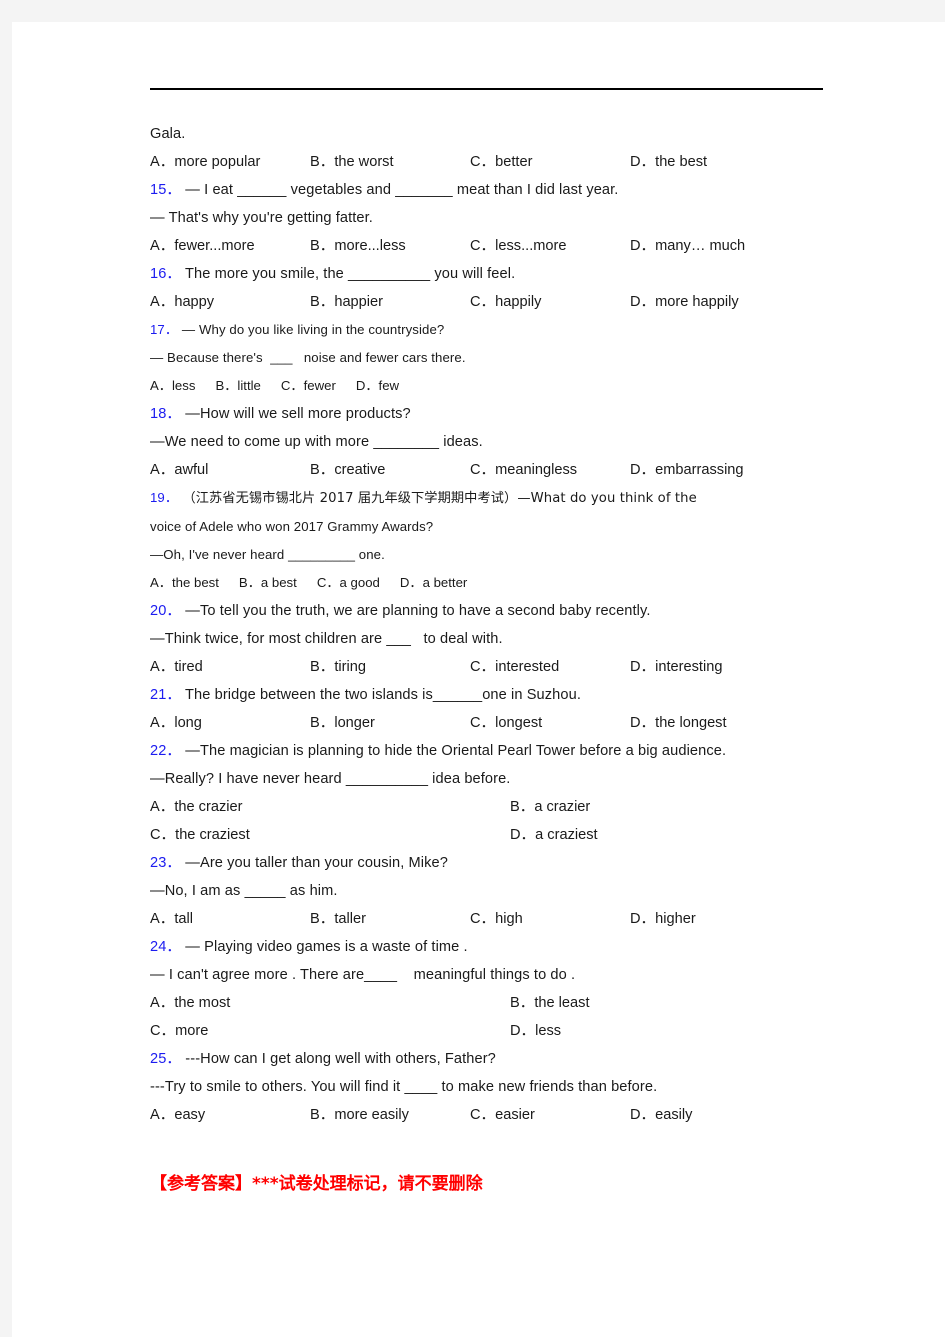  Describe the element at coordinates (268, 582) in the screenshot. I see `option-b: B．a best` at that location.